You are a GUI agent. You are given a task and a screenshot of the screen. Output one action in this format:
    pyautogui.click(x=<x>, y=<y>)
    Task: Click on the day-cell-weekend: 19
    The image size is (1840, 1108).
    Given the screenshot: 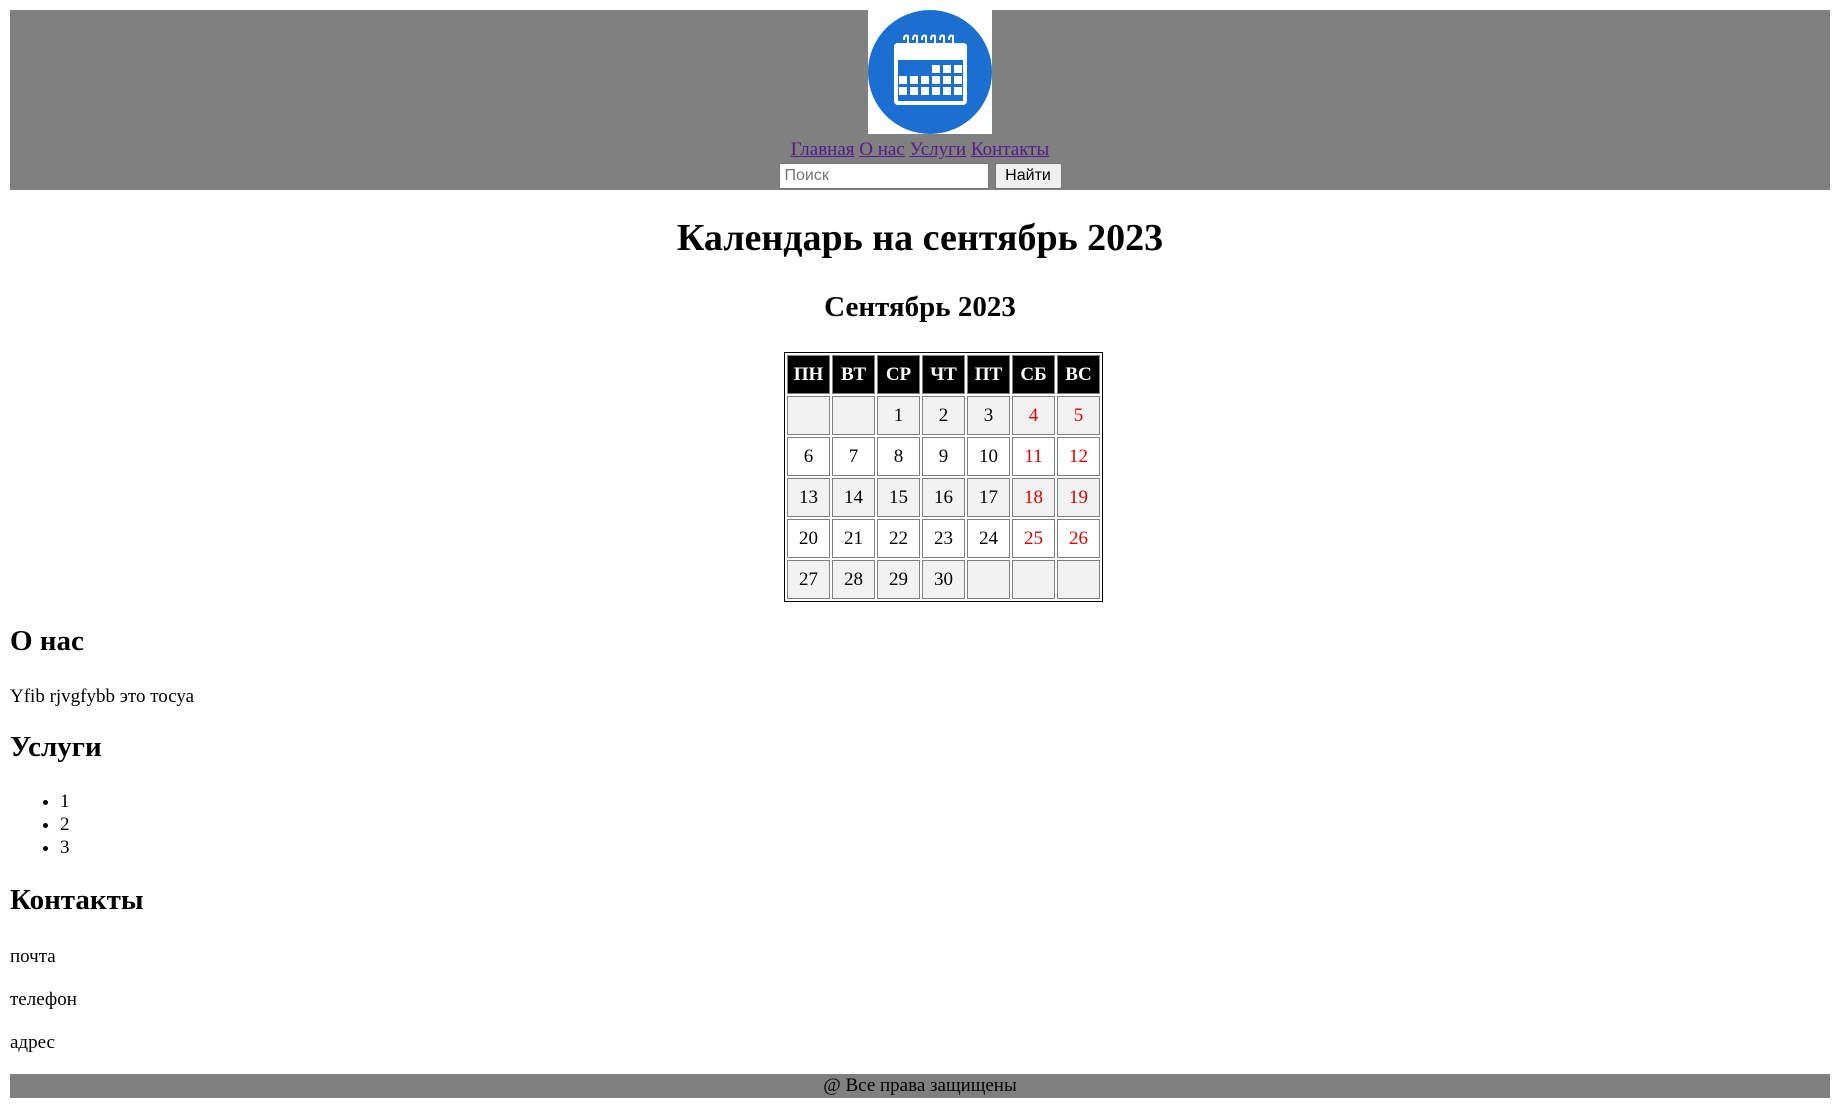 What is the action you would take?
    pyautogui.click(x=1078, y=497)
    